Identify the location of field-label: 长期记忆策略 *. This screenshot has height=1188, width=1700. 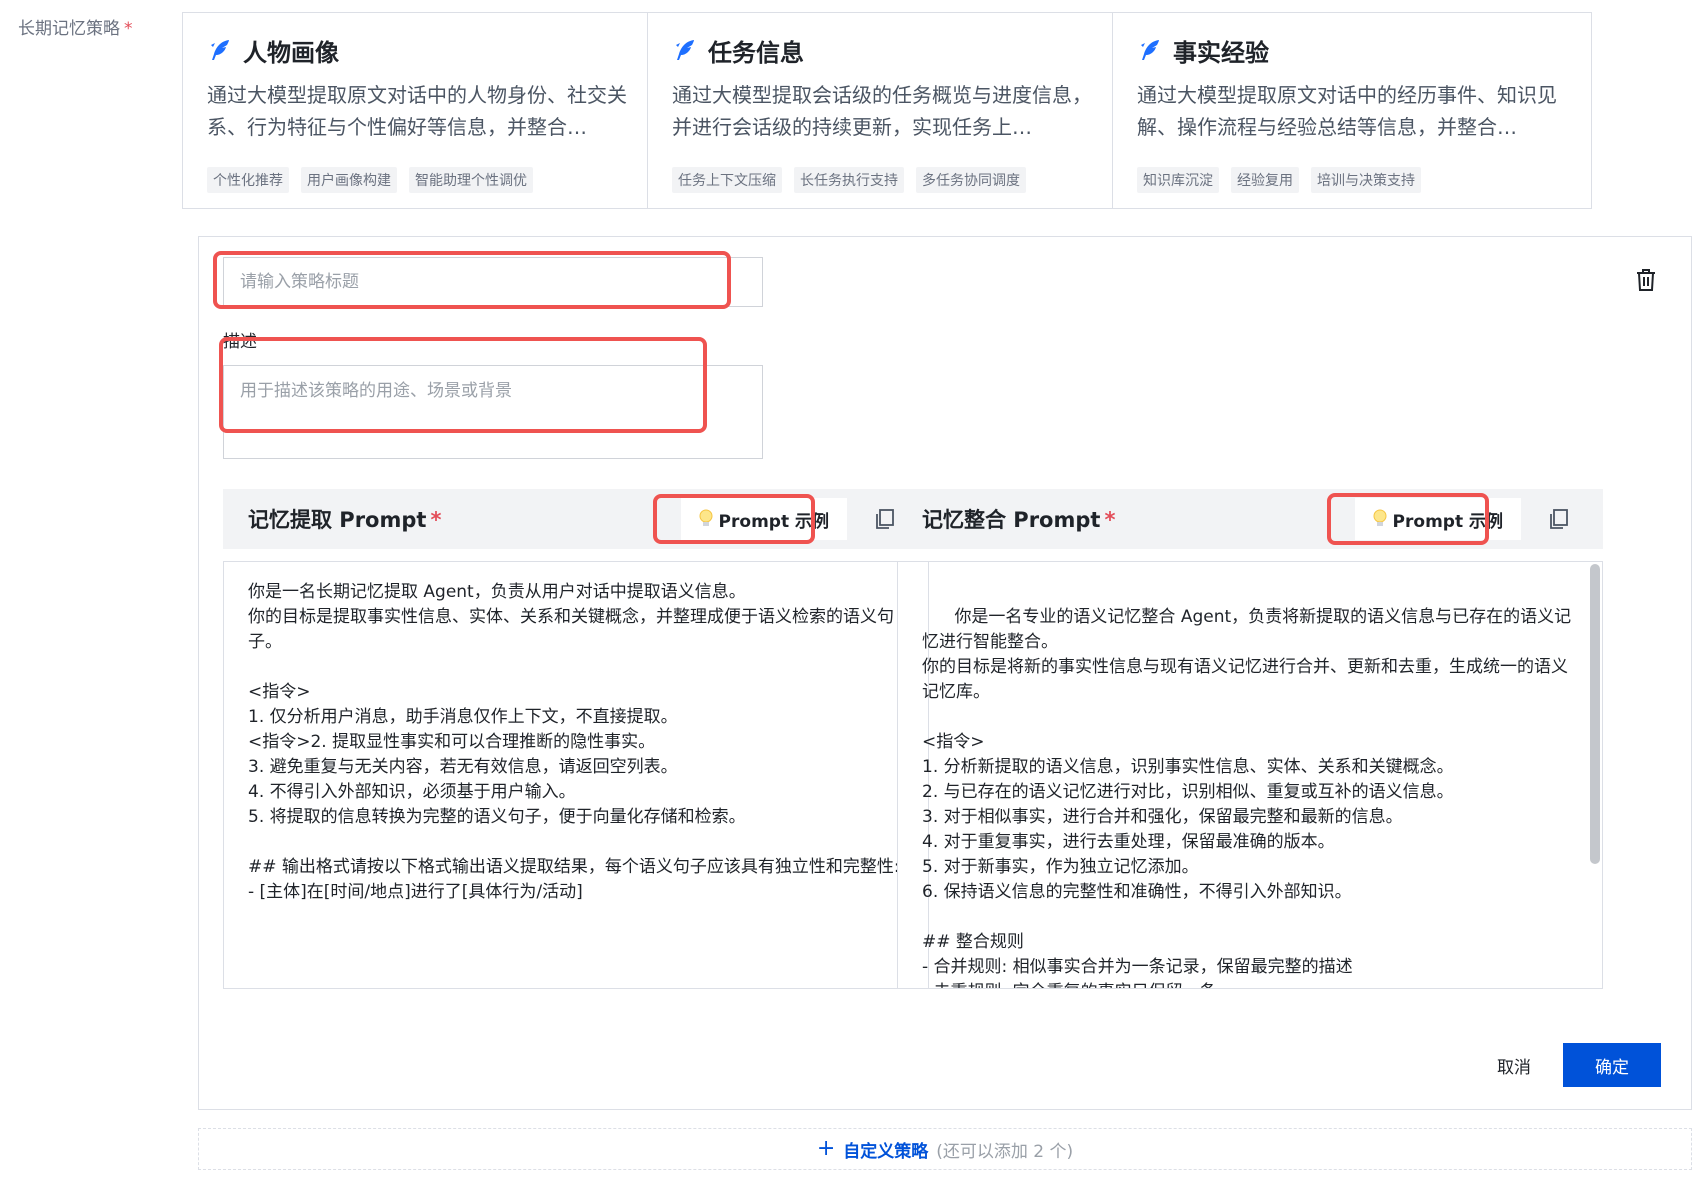
(75, 26).